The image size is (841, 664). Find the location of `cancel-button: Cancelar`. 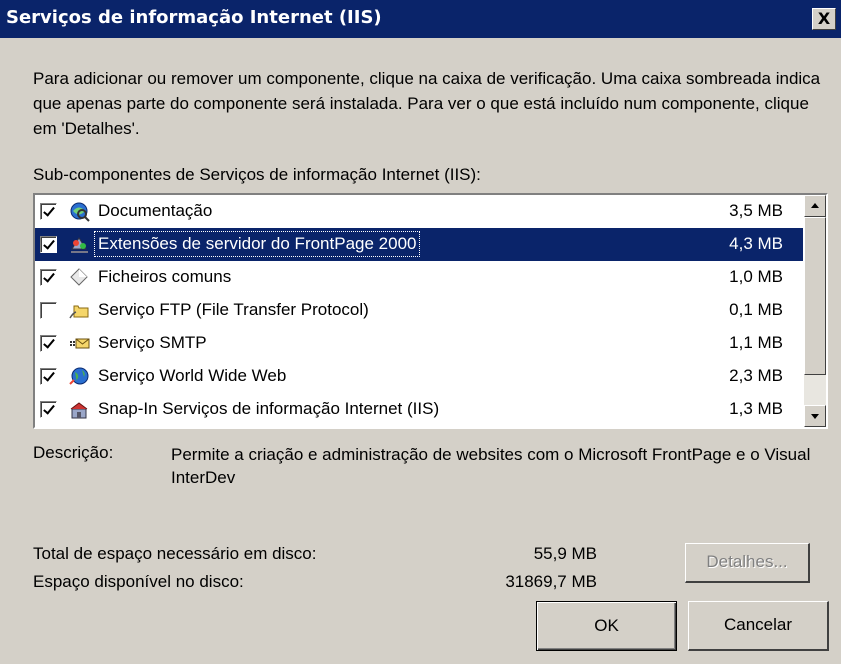

cancel-button: Cancelar is located at coordinates (758, 626).